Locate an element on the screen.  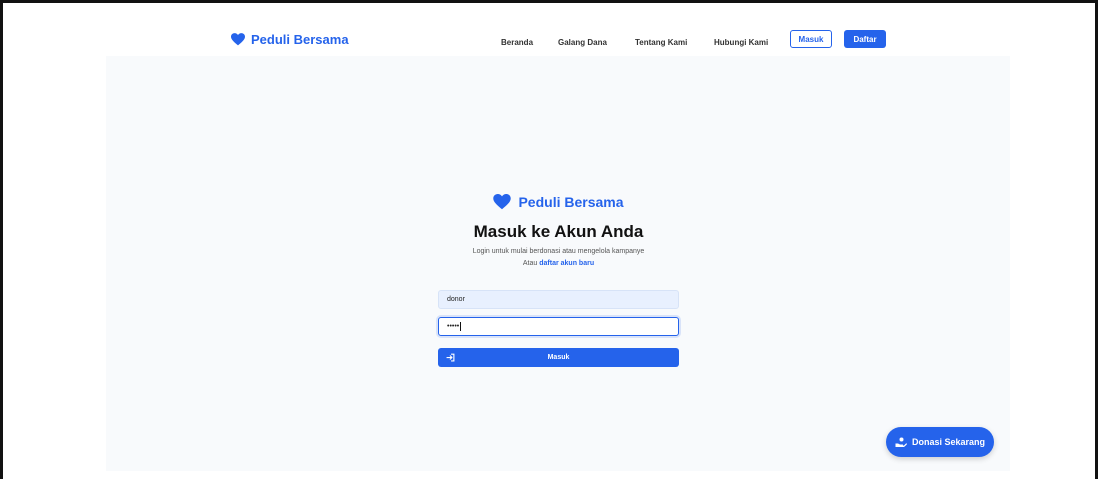
login-brand: Peduli Bersama is located at coordinates (558, 202).